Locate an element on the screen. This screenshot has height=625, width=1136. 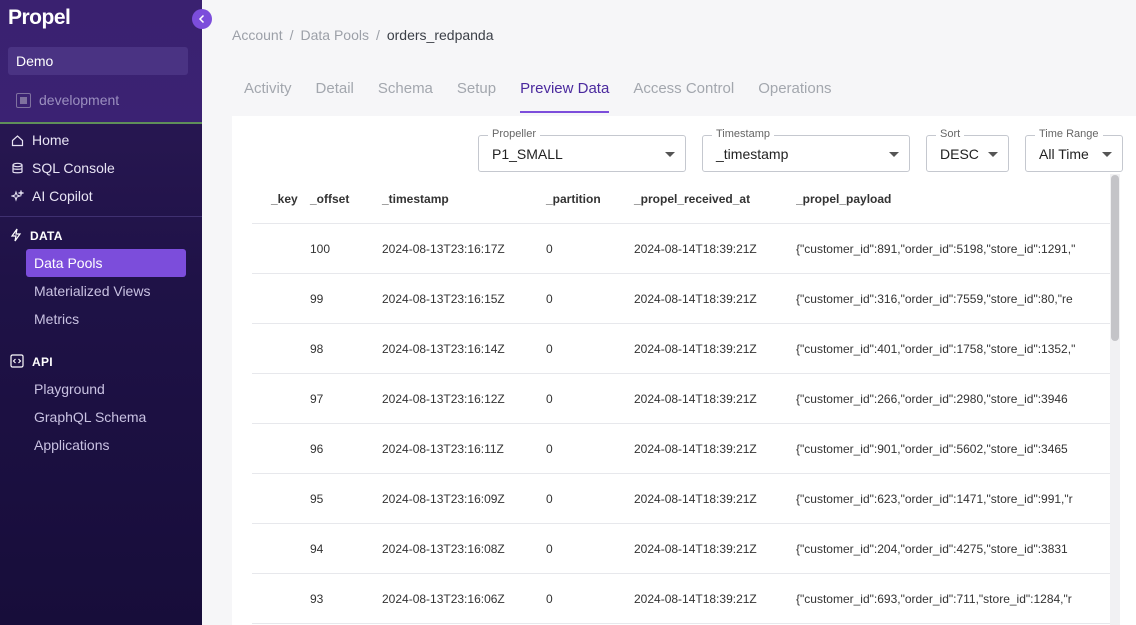
column-header: _offset is located at coordinates (330, 198).